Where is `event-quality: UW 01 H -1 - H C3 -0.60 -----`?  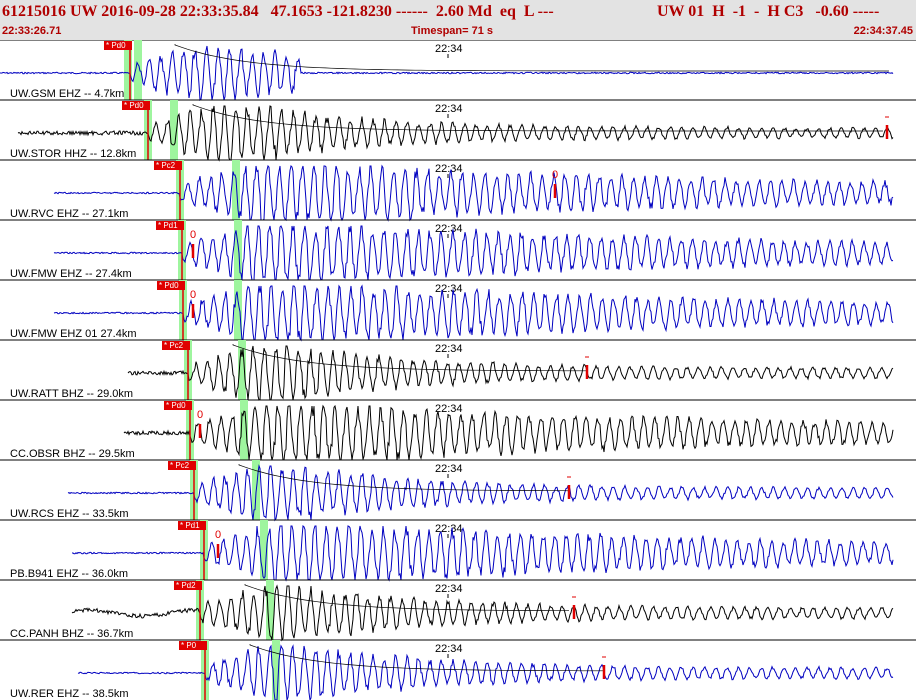 event-quality: UW 01 H -1 - H C3 -0.60 ----- is located at coordinates (768, 11).